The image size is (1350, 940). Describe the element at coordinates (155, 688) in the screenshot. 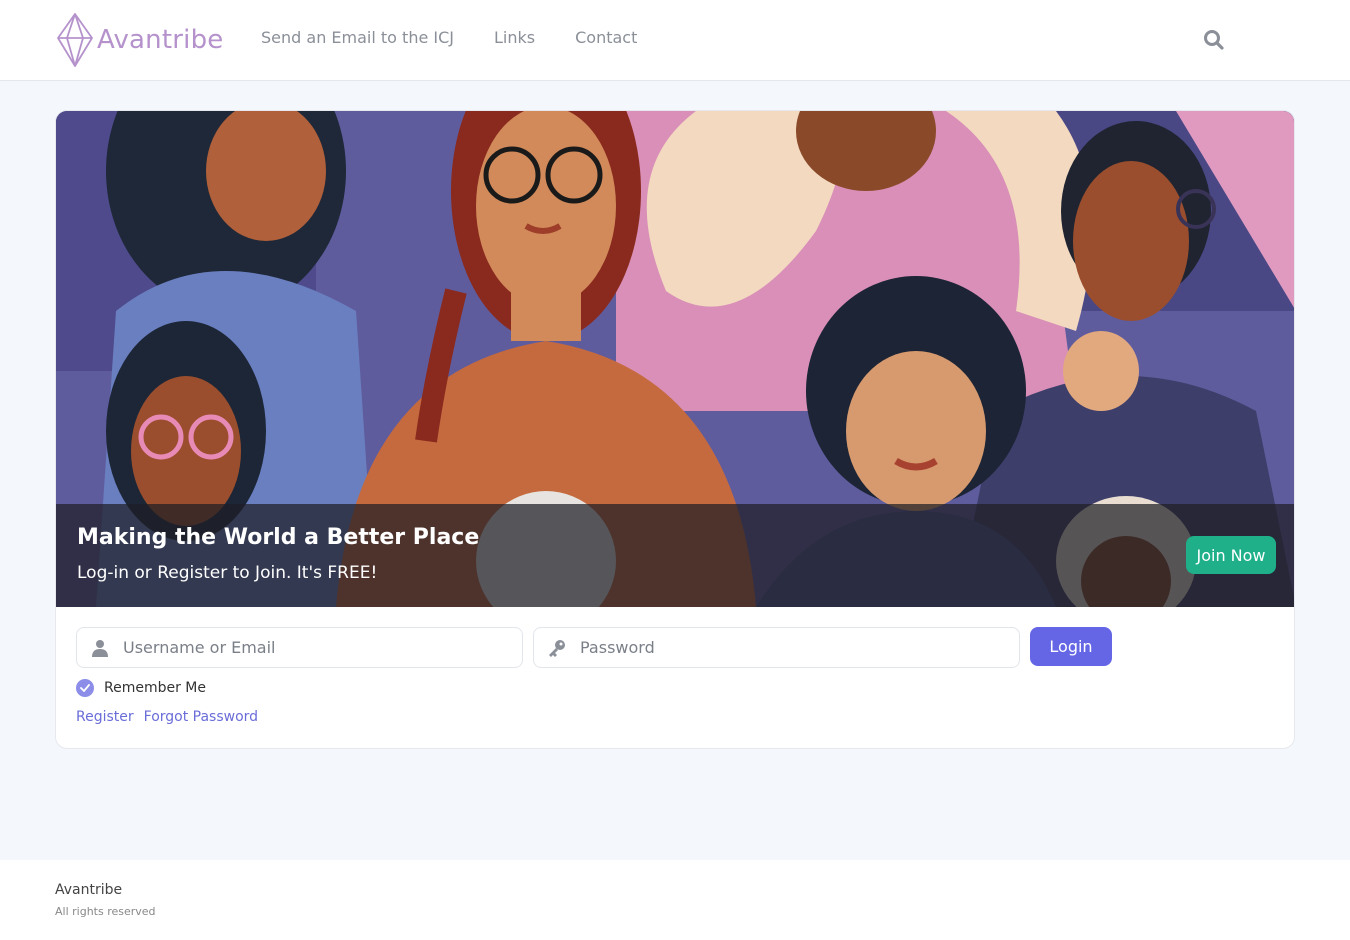

I see `remember-me-label: Remember Me` at that location.